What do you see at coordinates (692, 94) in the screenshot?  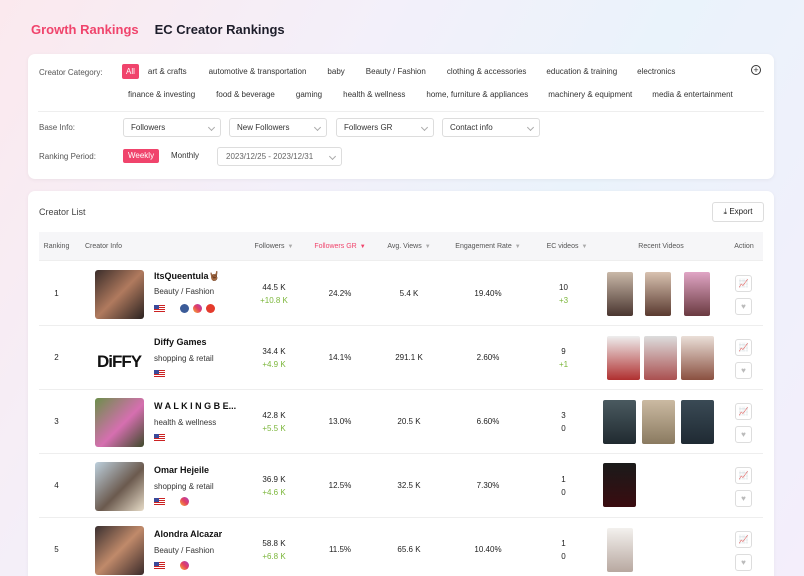 I see `category-chip: media & entertainment` at bounding box center [692, 94].